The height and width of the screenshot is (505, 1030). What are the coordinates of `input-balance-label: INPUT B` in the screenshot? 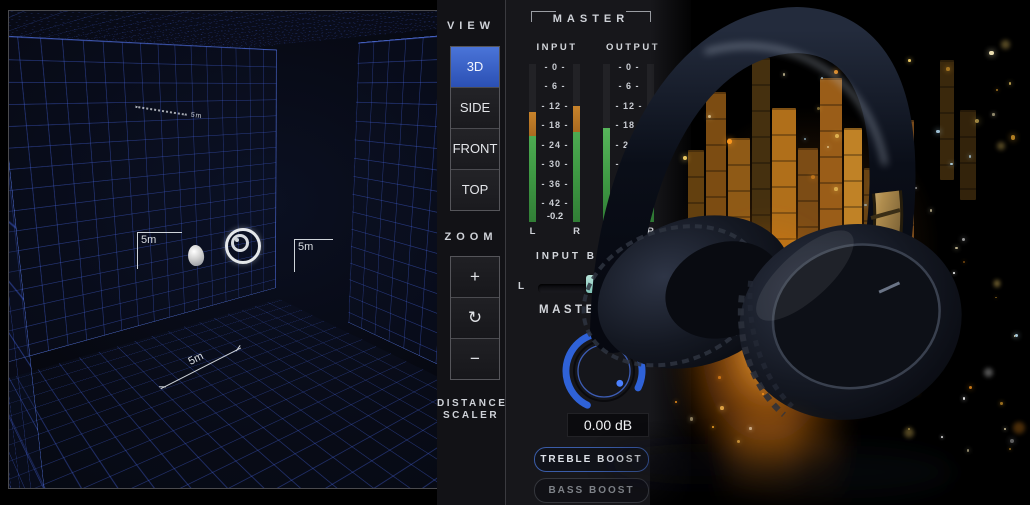 It's located at (566, 256).